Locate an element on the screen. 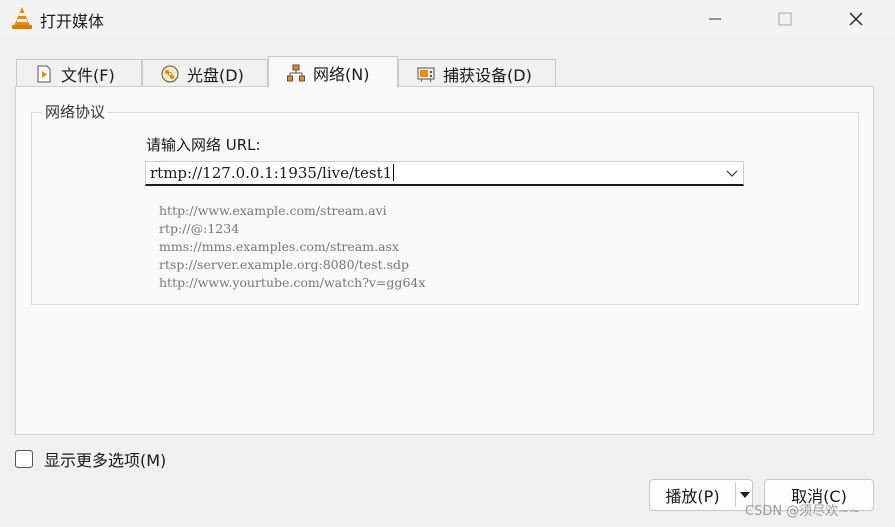 The image size is (895, 527). show-more-label: 显示更多选项(M) is located at coordinates (105, 459).